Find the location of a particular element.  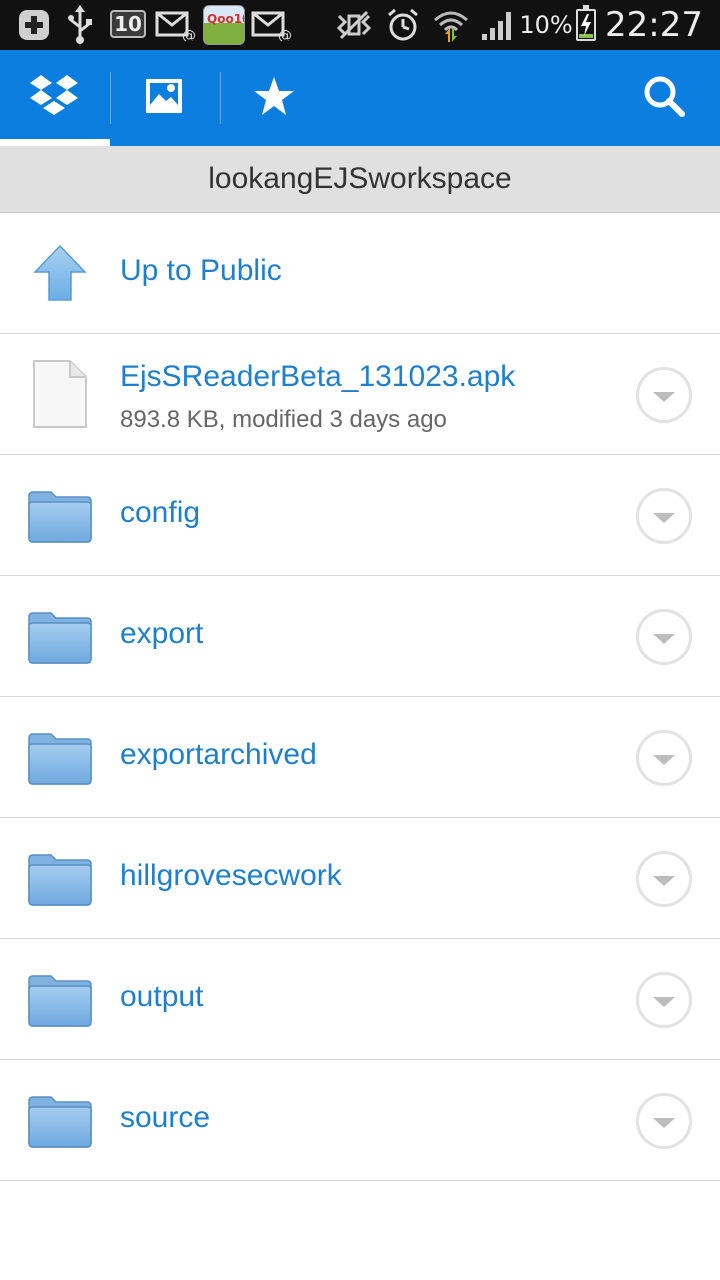

clock: 22:27 is located at coordinates (654, 25).